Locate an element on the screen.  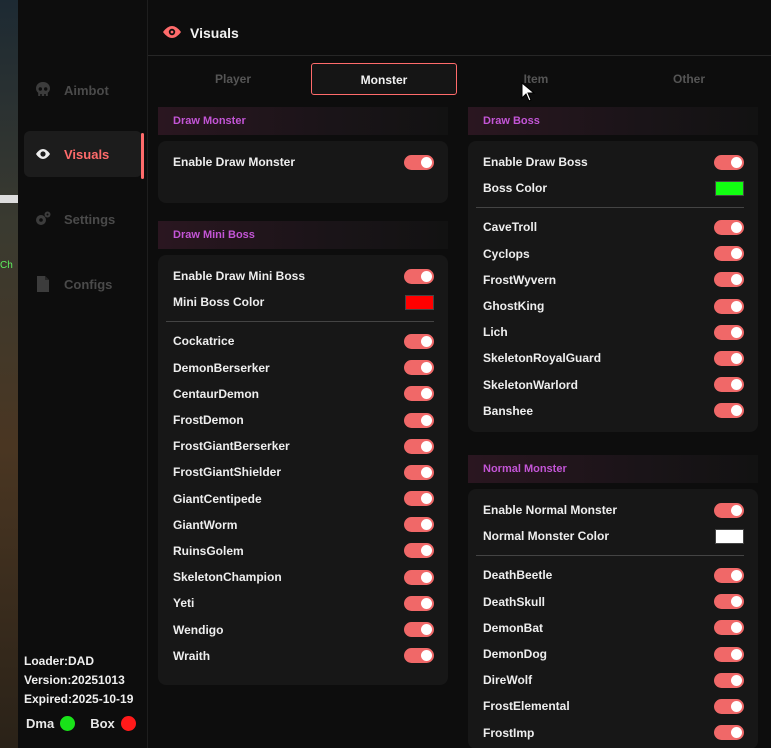
monster-row: FrostWyvern is located at coordinates (613, 280).